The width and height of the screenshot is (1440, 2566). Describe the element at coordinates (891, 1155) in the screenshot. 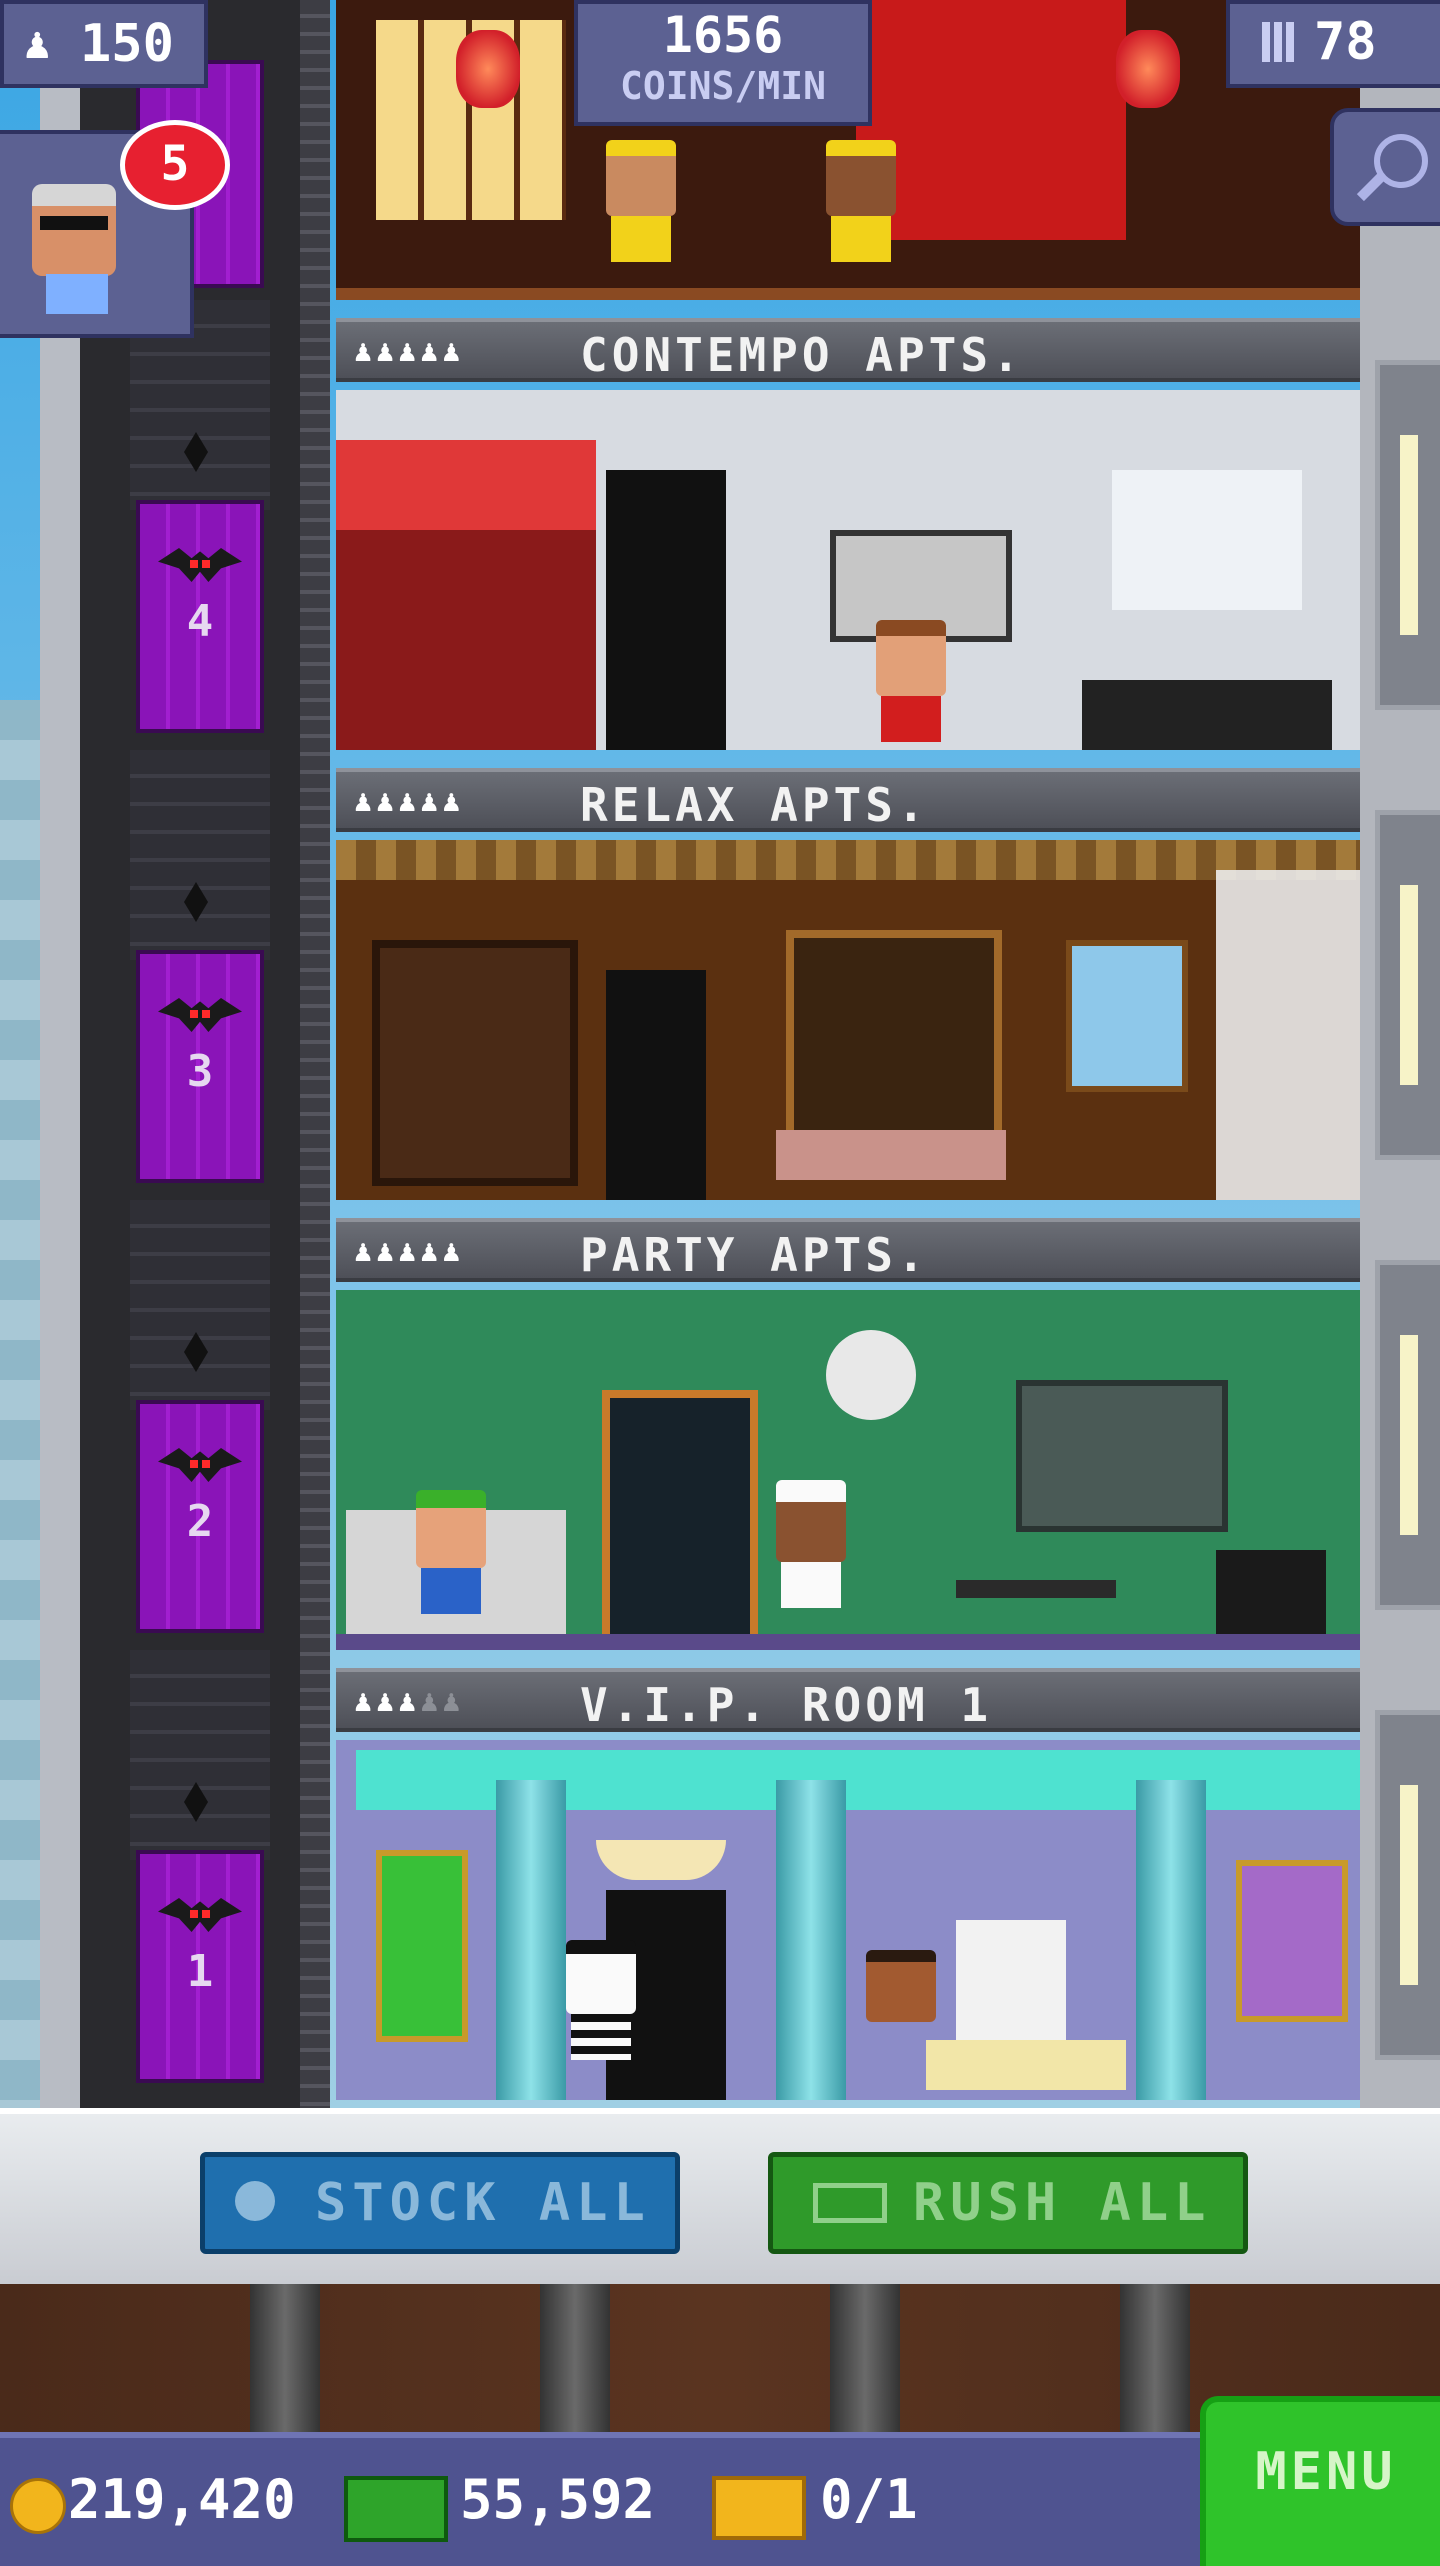

I see `bed` at that location.